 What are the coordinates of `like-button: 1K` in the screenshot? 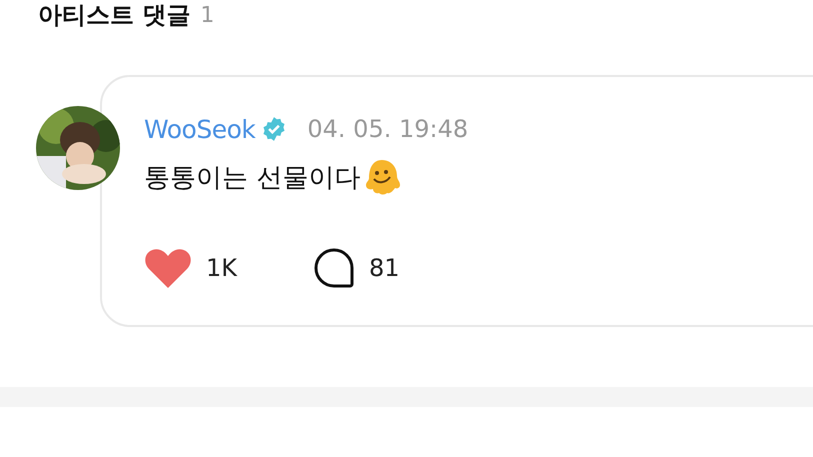 It's located at (191, 268).